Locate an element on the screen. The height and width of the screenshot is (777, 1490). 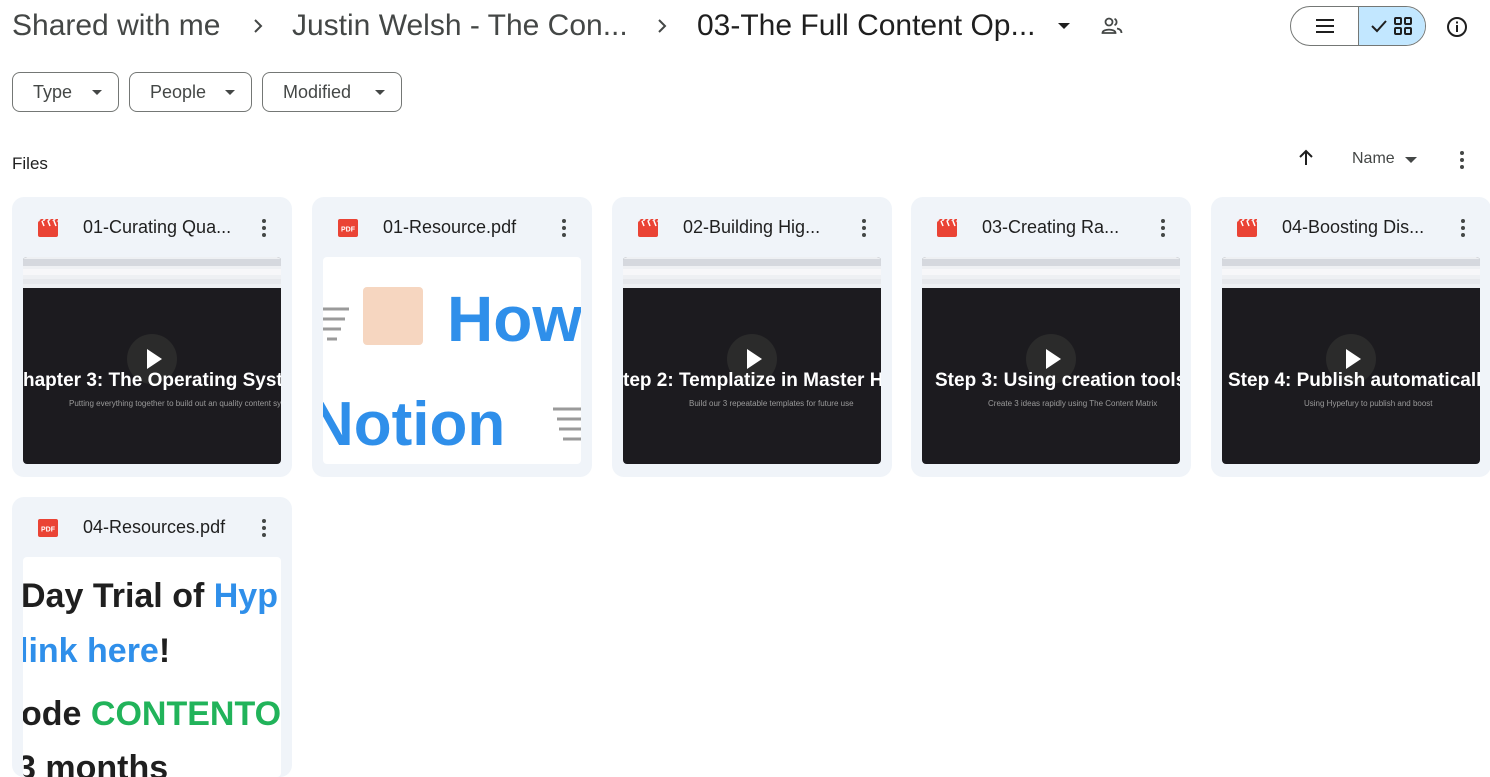
file-thumbnail: How Notion is located at coordinates (452, 360).